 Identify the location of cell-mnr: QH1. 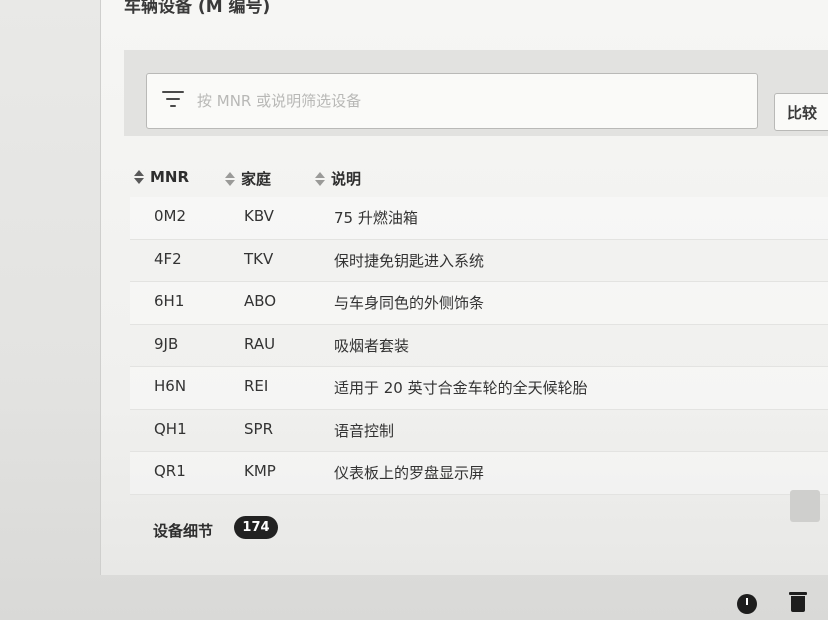
(170, 428).